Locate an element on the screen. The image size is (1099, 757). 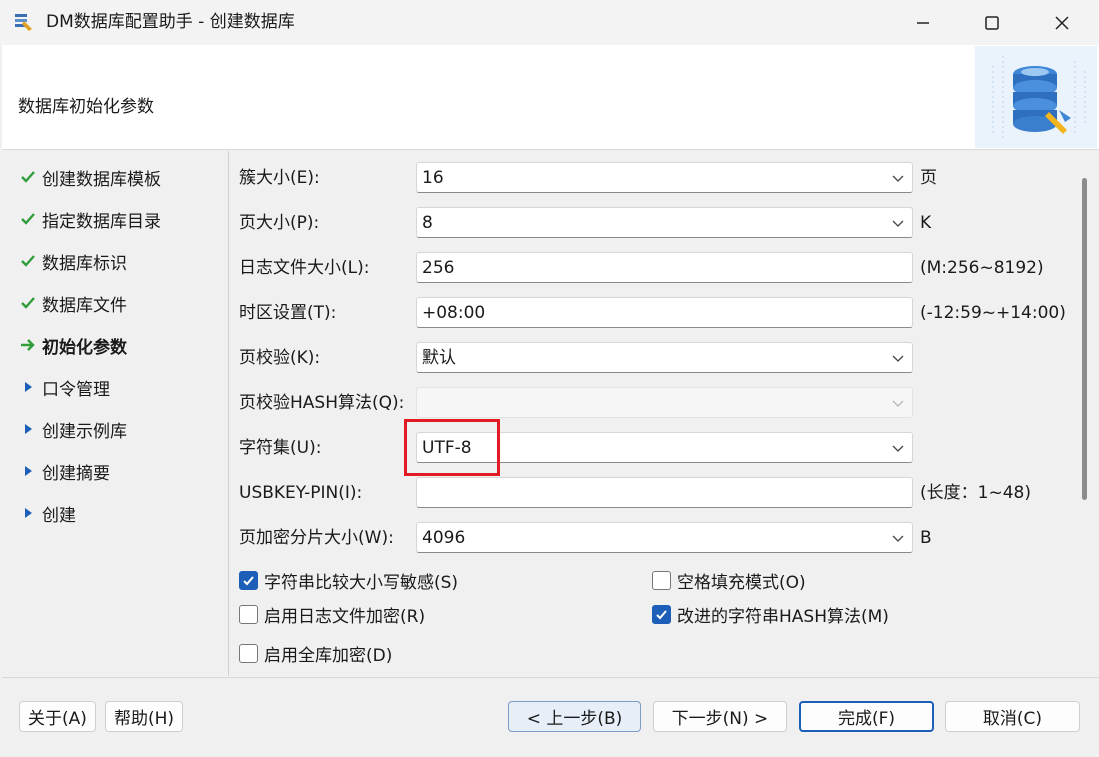
case-sensitive-label: 字符串比较大小写敏感(S) is located at coordinates (361, 583).